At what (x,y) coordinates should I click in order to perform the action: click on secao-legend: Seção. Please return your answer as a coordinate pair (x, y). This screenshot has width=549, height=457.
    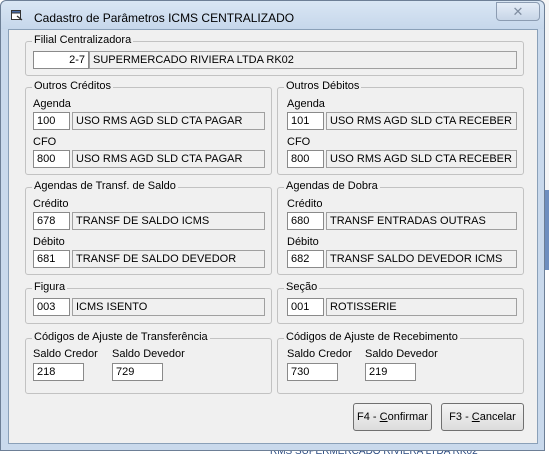
    Looking at the image, I should click on (302, 287).